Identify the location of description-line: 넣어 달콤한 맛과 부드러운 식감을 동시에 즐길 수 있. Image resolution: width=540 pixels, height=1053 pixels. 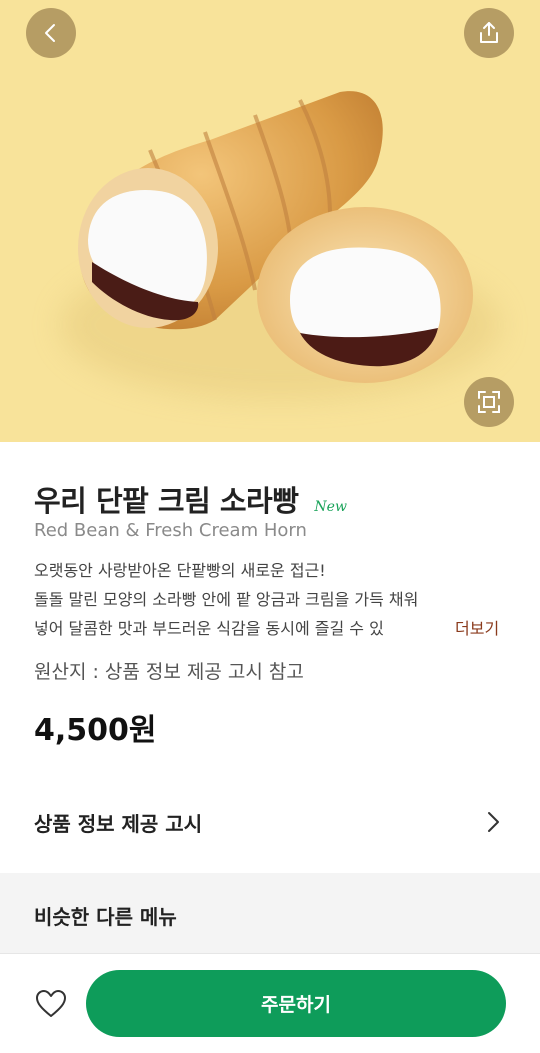
(209, 628).